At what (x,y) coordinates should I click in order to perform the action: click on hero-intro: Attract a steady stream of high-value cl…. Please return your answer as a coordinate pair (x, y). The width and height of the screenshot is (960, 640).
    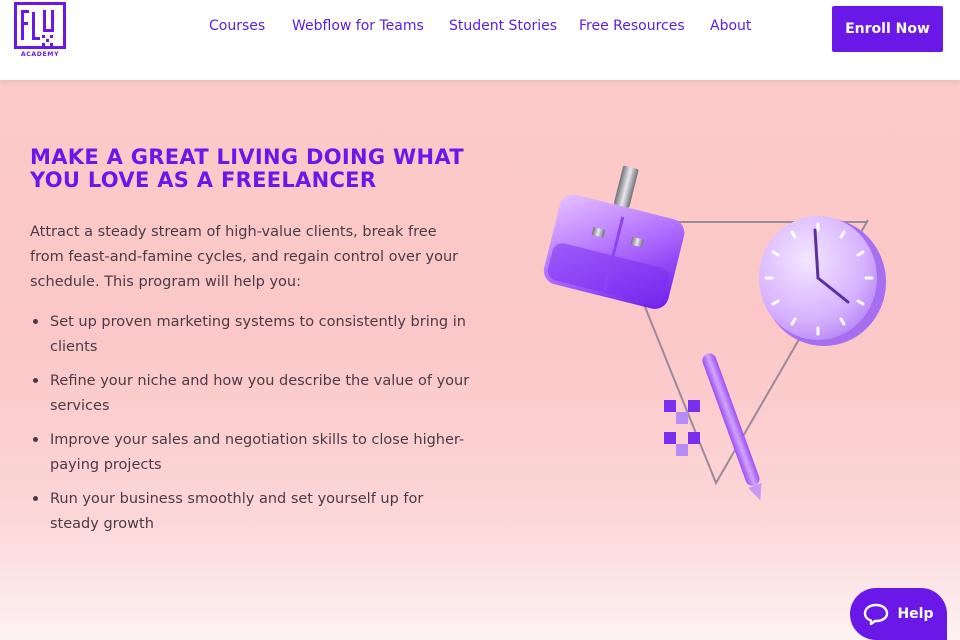
    Looking at the image, I should click on (244, 257).